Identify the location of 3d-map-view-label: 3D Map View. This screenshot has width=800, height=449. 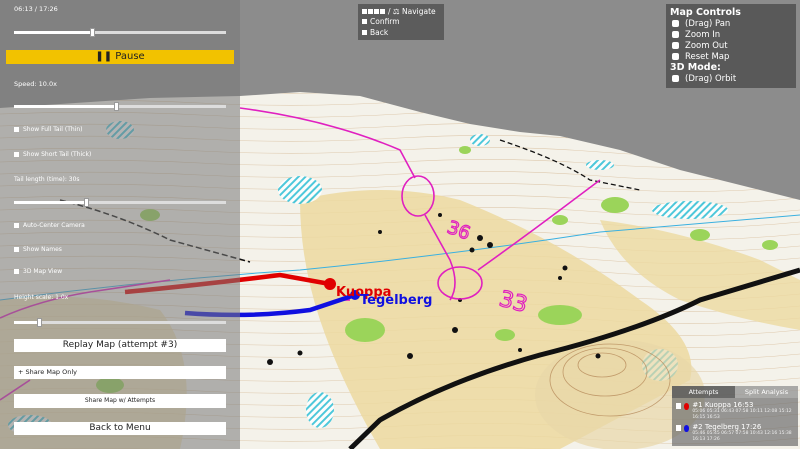
(43, 271).